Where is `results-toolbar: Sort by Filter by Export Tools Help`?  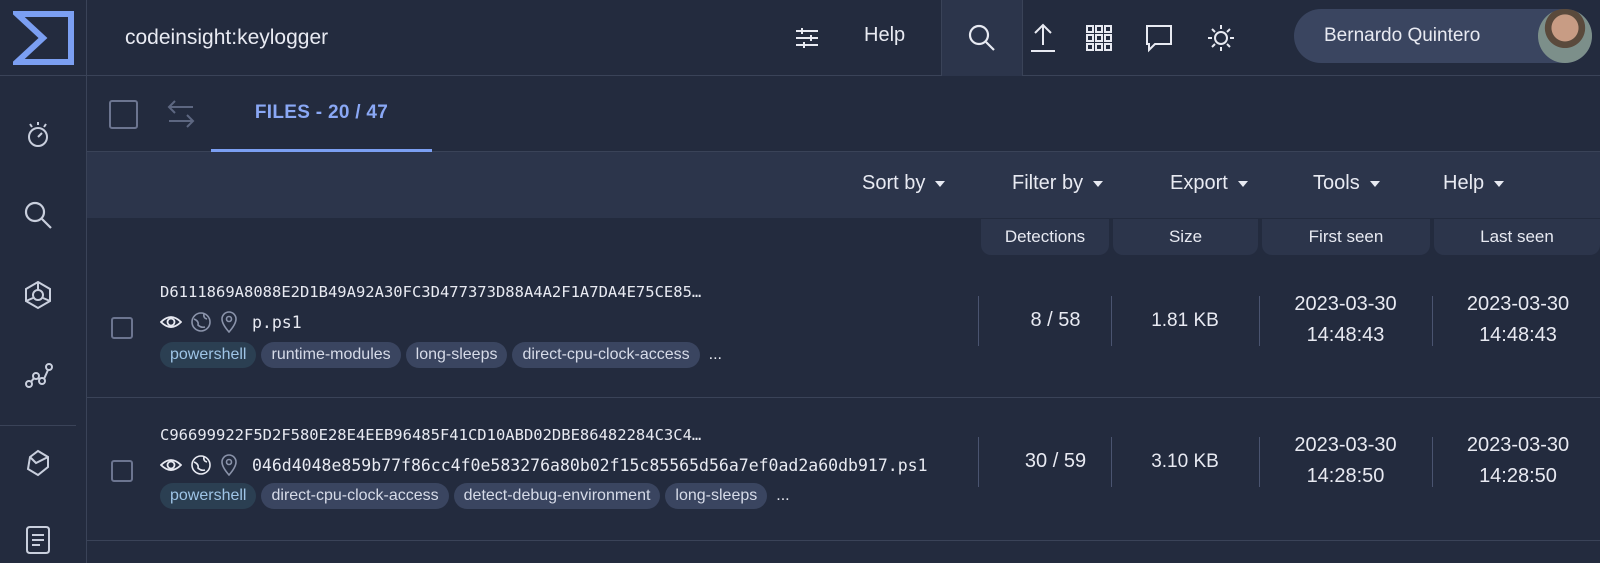
results-toolbar: Sort by Filter by Export Tools Help is located at coordinates (843, 185).